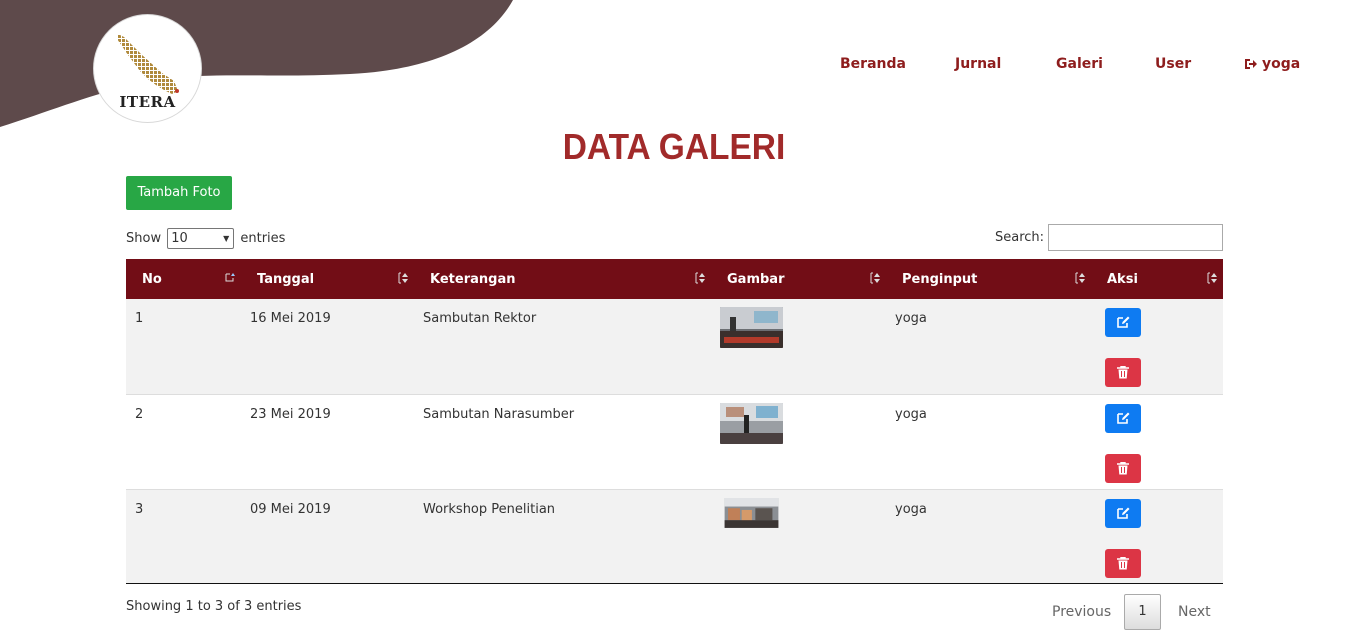 Image resolution: width=1348 pixels, height=632 pixels. Describe the element at coordinates (1135, 237) in the screenshot. I see `search-input` at that location.